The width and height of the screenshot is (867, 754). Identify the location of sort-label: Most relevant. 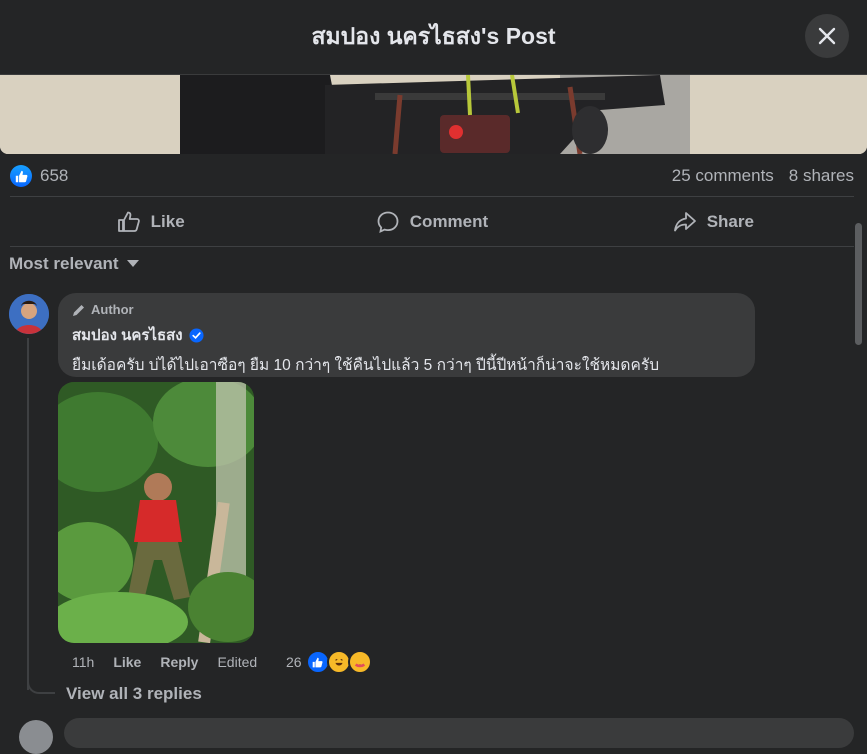
(64, 263).